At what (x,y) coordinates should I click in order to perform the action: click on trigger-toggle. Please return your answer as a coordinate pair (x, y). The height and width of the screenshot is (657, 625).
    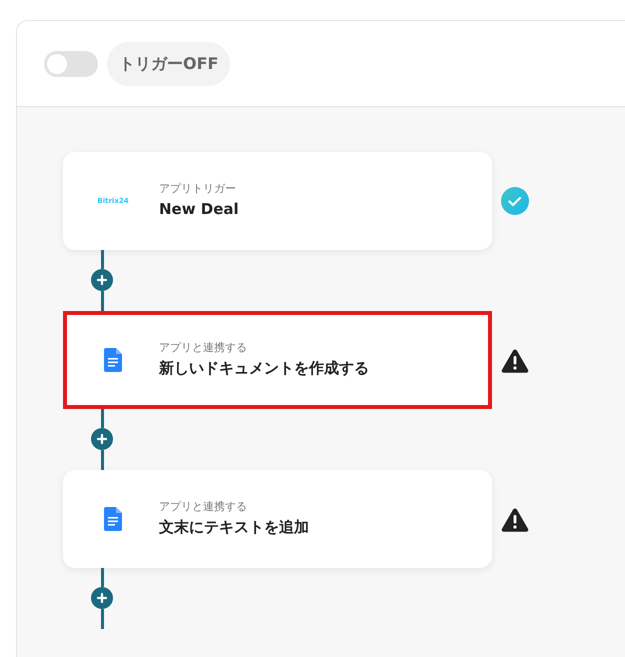
    Looking at the image, I should click on (71, 63).